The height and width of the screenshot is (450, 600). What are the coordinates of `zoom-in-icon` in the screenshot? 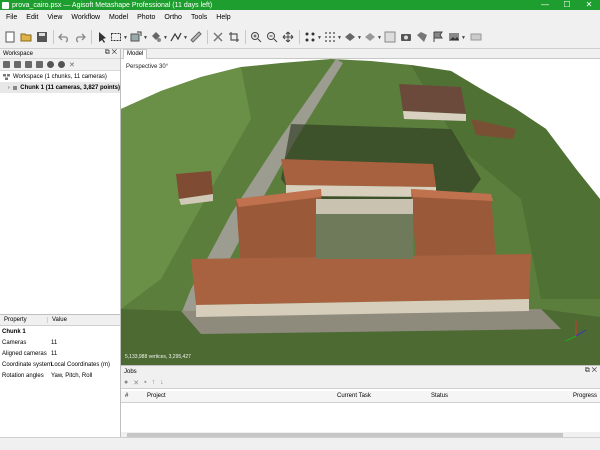 It's located at (256, 37).